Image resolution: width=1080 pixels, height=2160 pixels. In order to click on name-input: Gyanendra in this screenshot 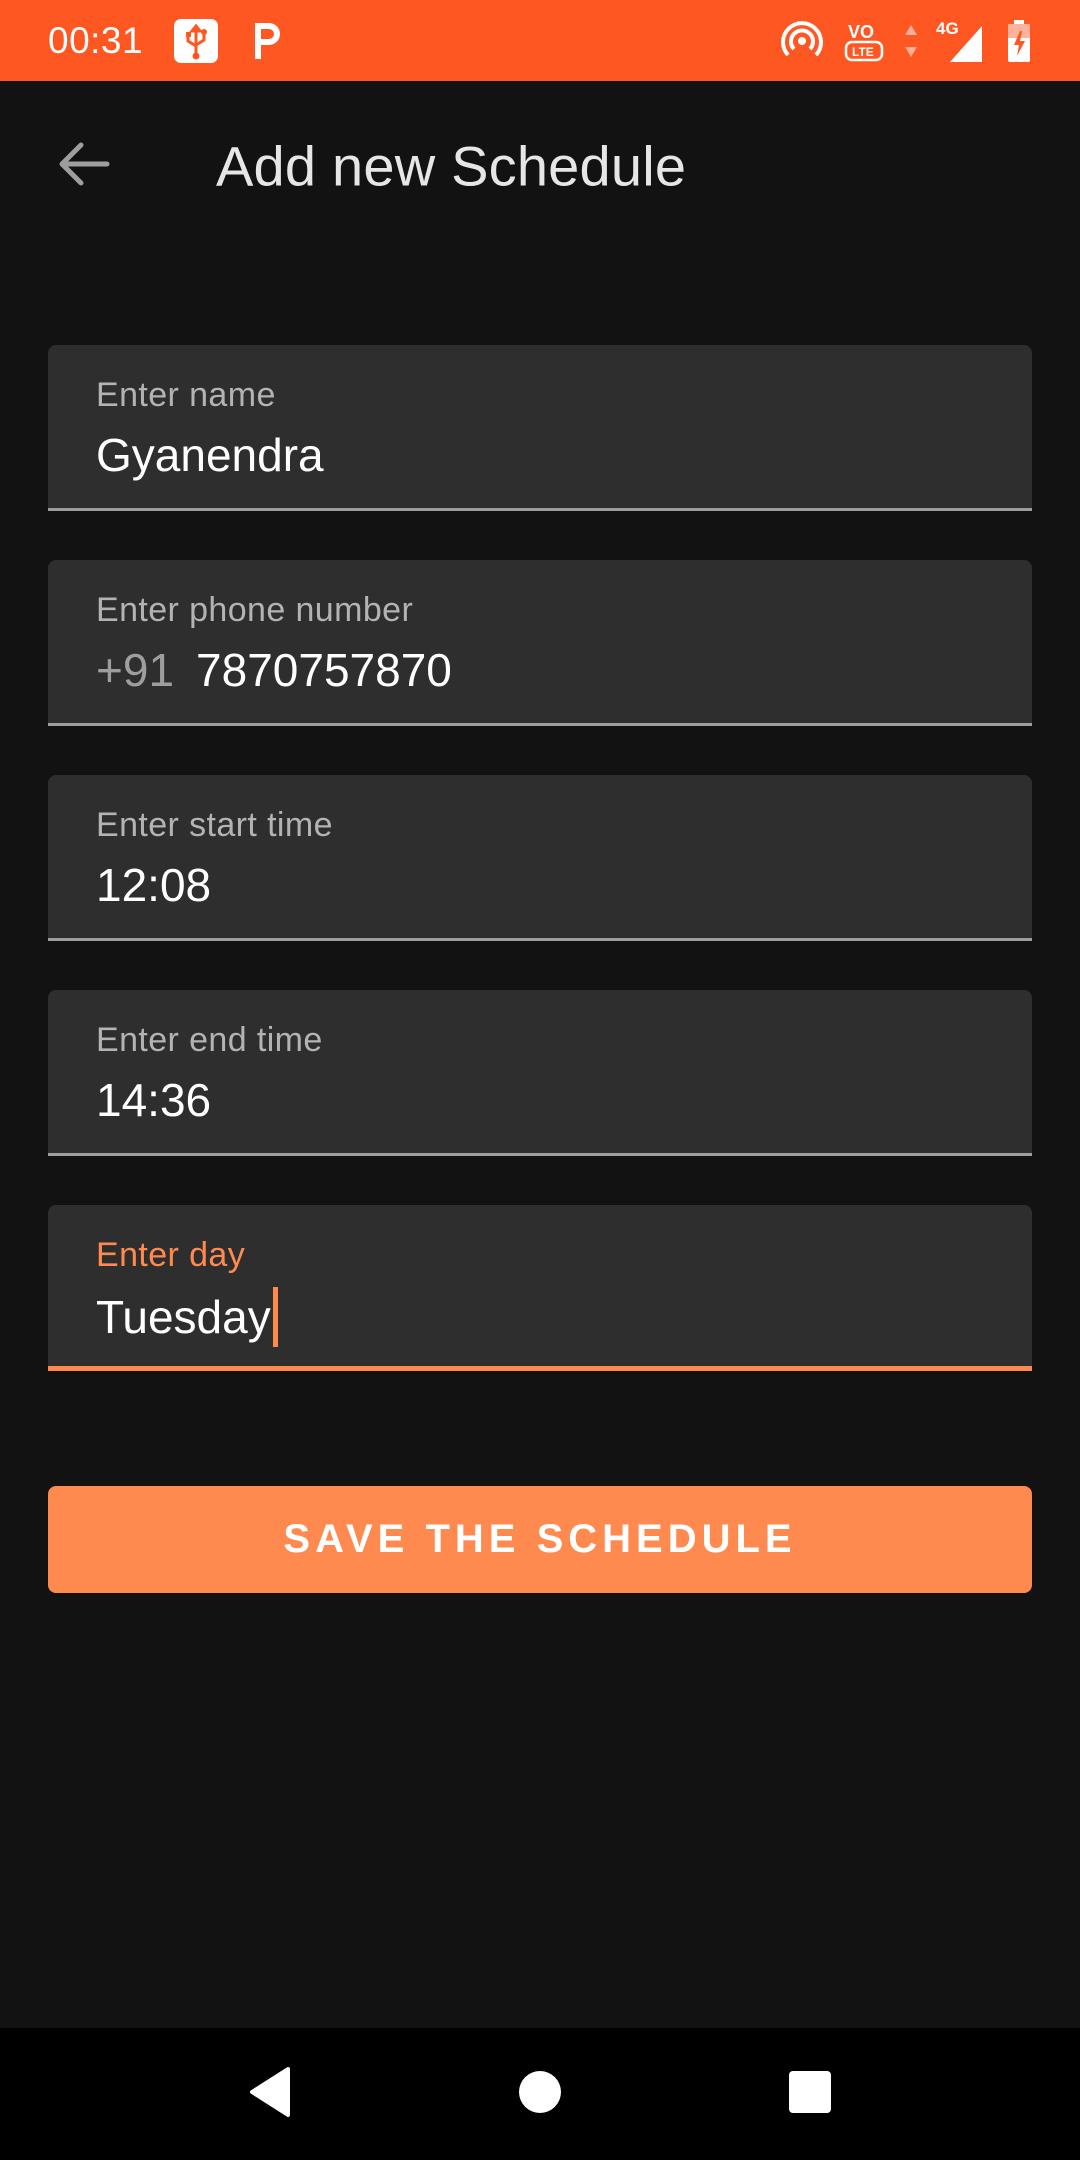, I will do `click(540, 455)`.